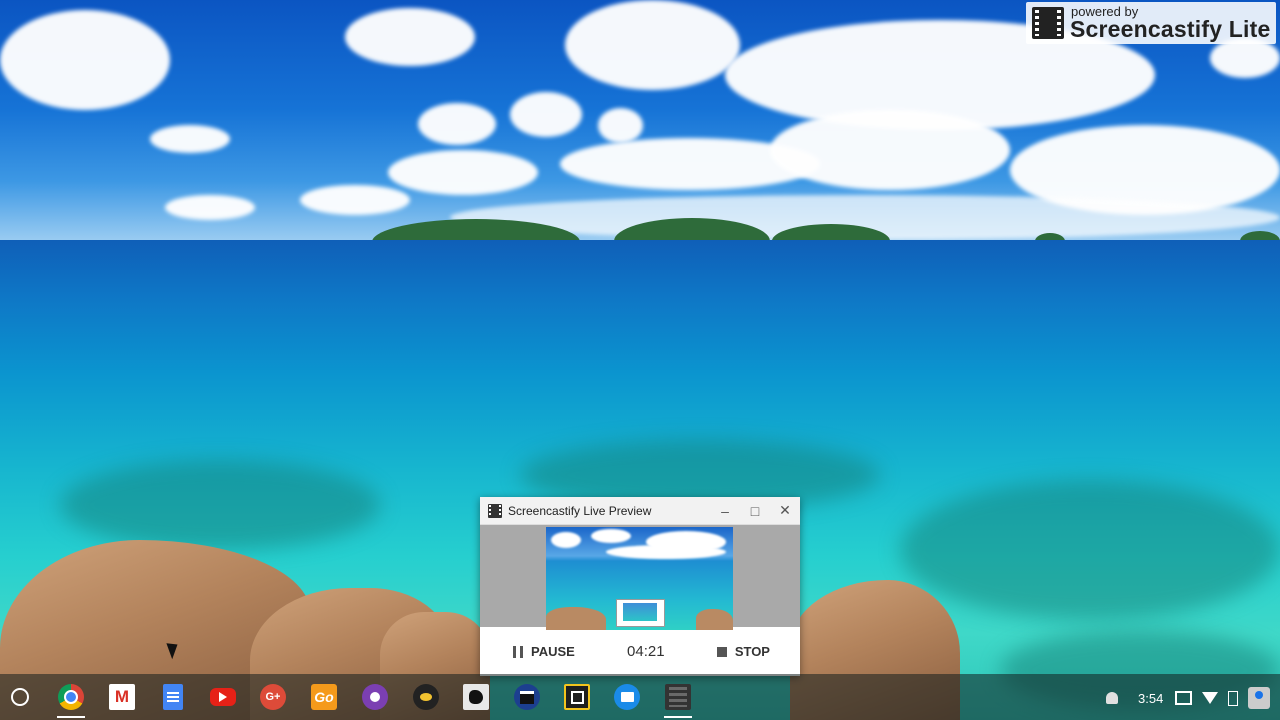 Image resolution: width=1280 pixels, height=720 pixels. What do you see at coordinates (71, 697) in the screenshot?
I see `chrome-icon` at bounding box center [71, 697].